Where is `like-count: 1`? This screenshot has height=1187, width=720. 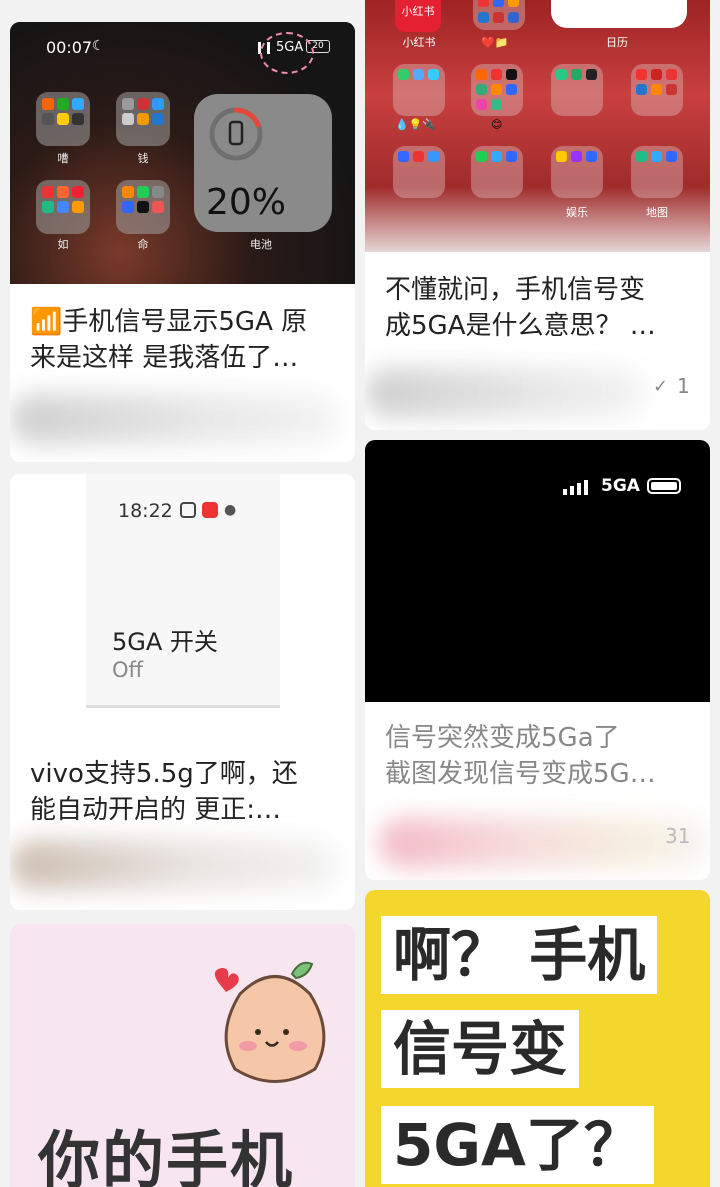
like-count: 1 is located at coordinates (683, 386).